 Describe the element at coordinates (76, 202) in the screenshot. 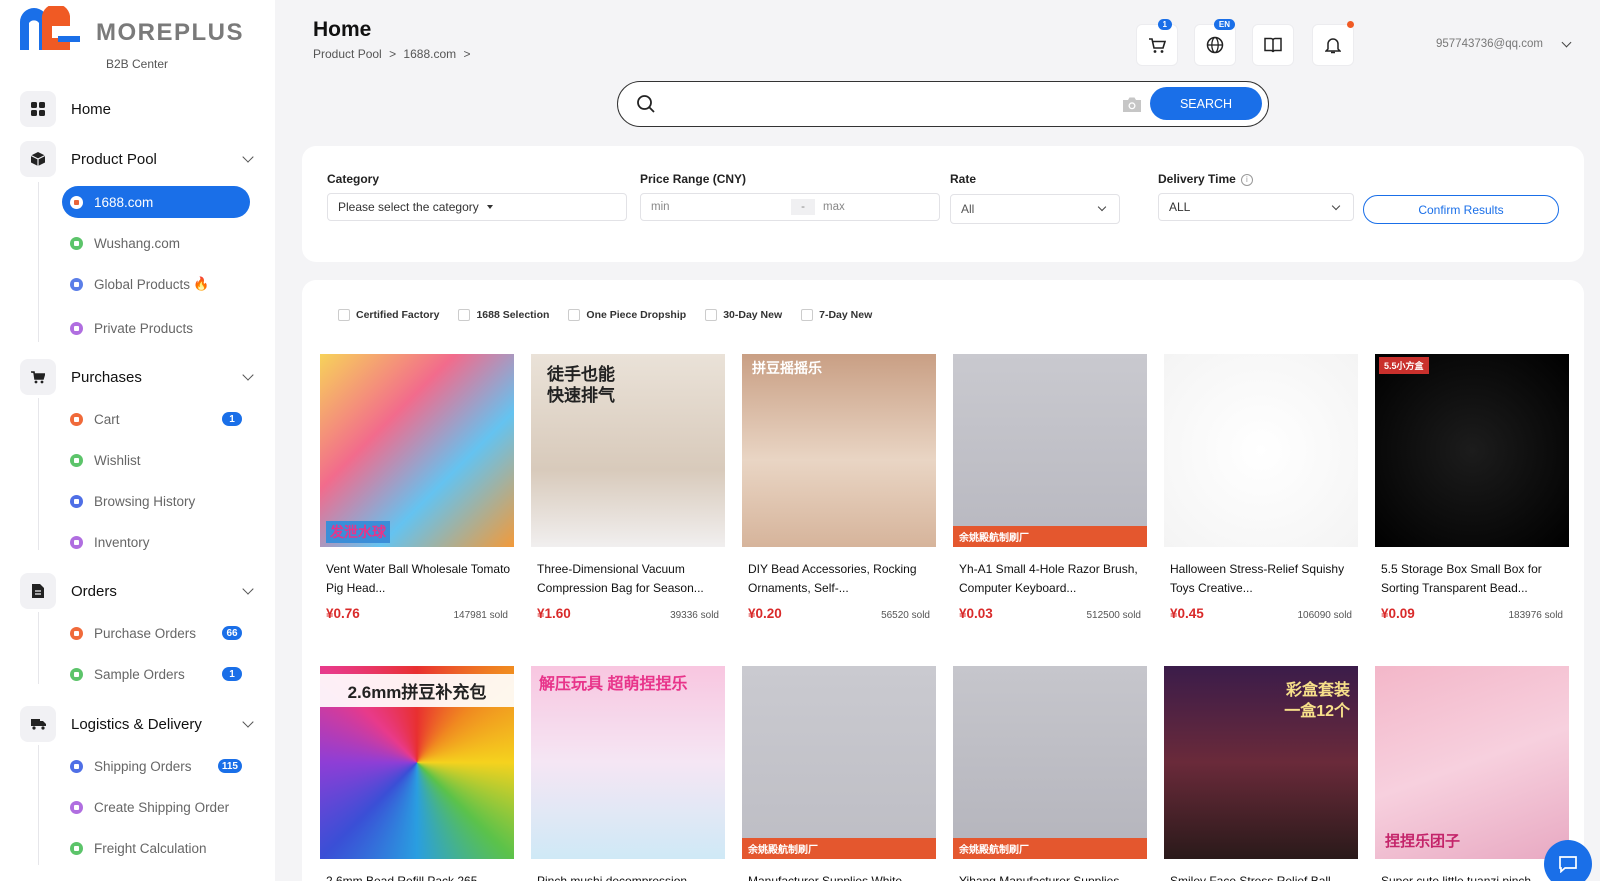

I see `site-1688-icon` at that location.